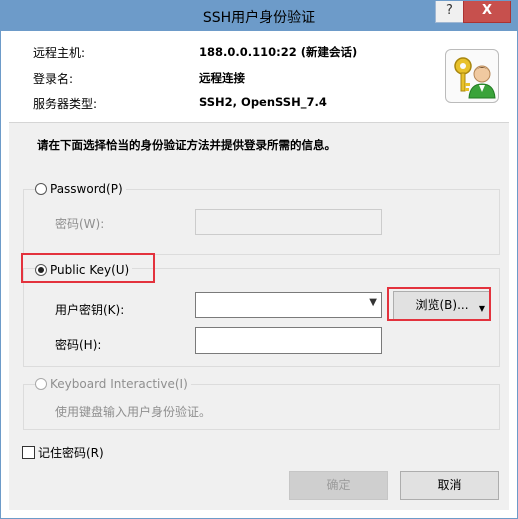  Describe the element at coordinates (78, 345) in the screenshot. I see `passphrase-label: 密码(H):` at that location.